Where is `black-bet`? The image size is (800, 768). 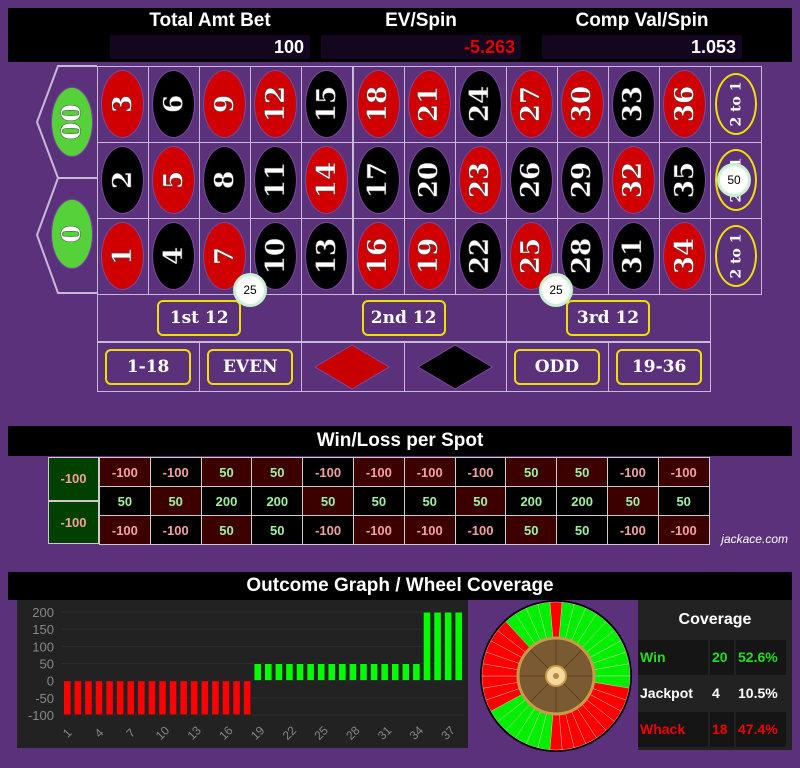 black-bet is located at coordinates (455, 367).